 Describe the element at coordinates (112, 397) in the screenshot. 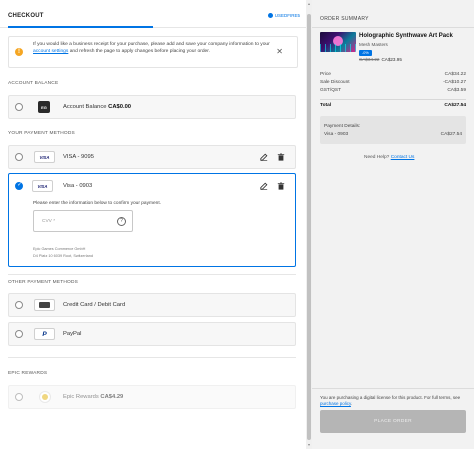

I see `epic-rewards-amount: CA$4.29` at that location.